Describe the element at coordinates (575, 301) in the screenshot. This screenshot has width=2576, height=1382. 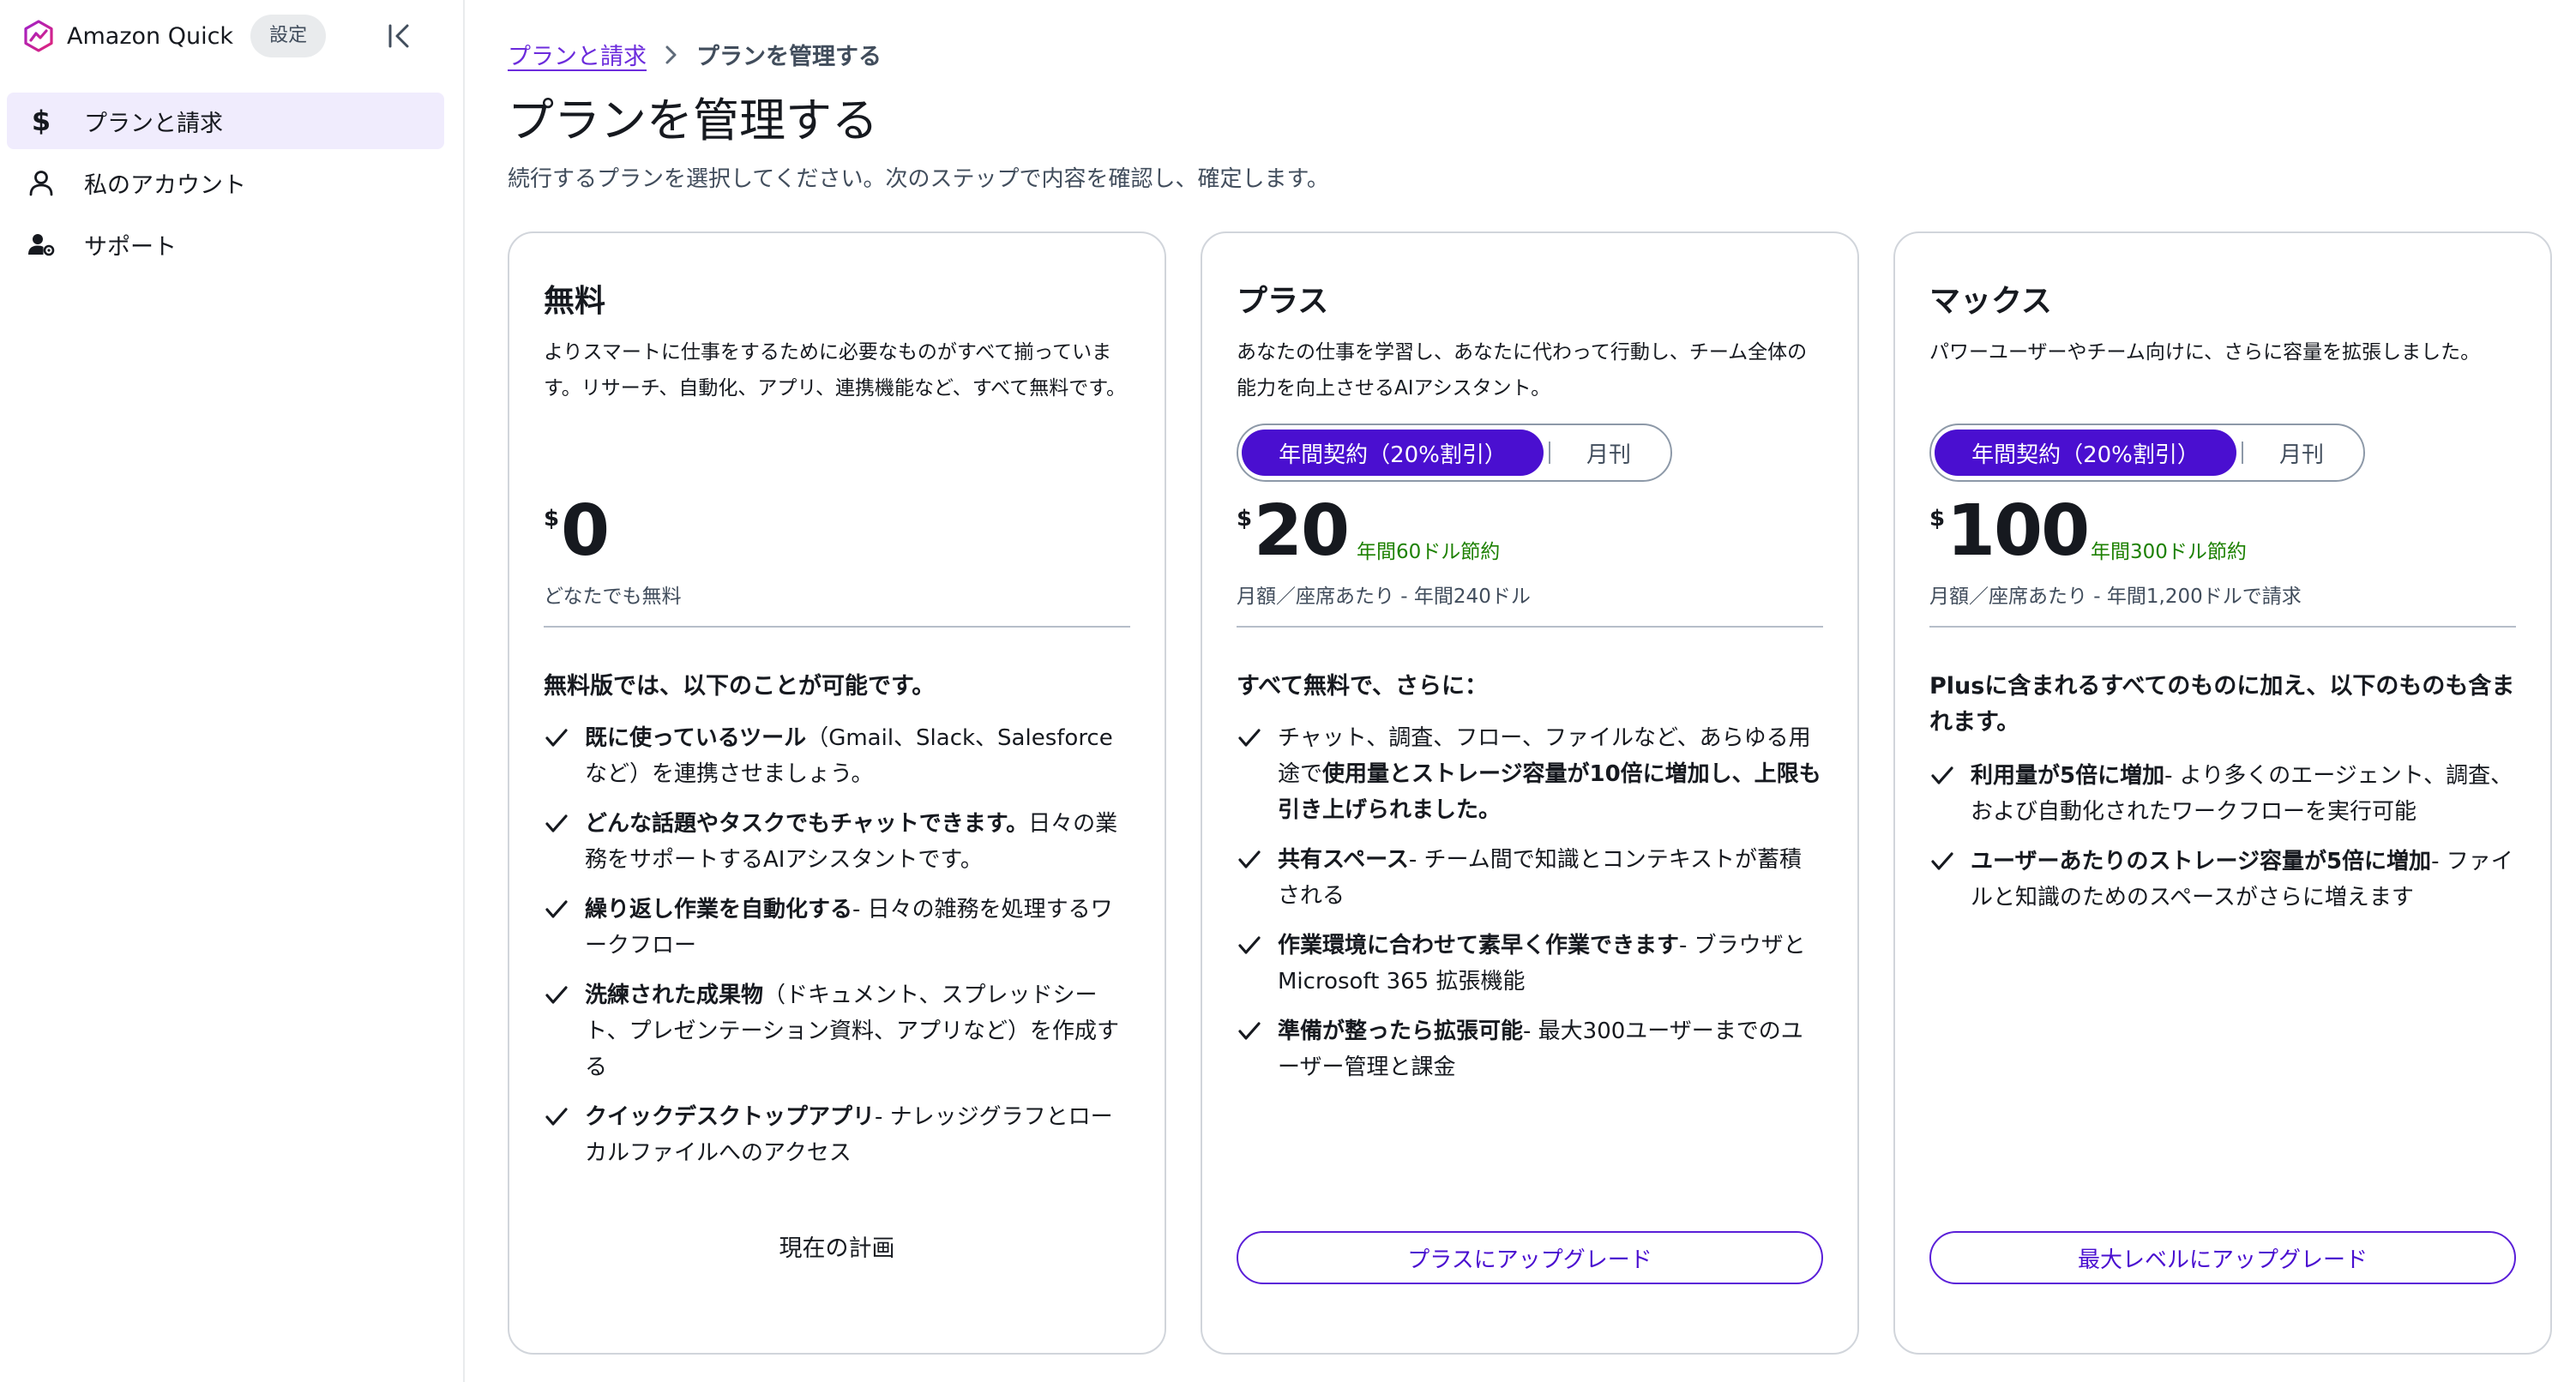
I see `plan-name: 無料` at that location.